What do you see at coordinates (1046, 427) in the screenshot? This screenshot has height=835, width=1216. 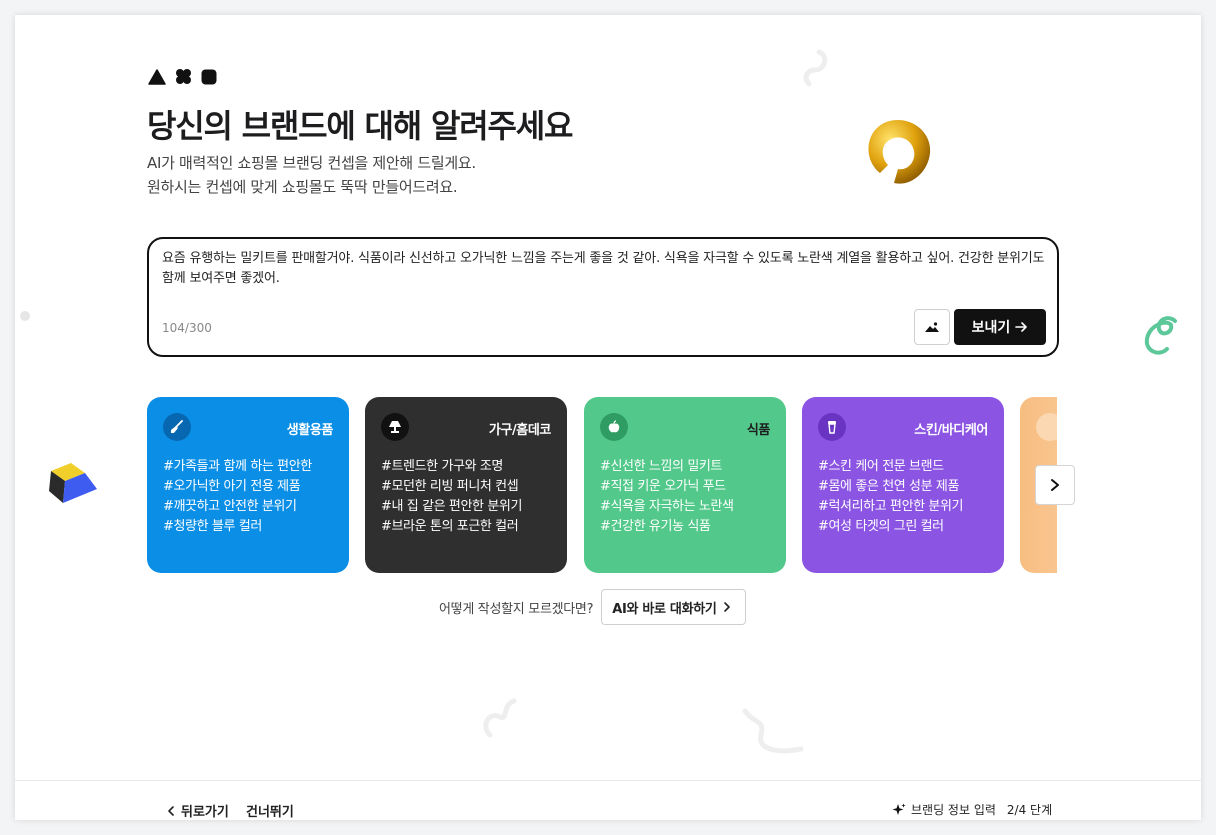 I see `partial-card-icon` at bounding box center [1046, 427].